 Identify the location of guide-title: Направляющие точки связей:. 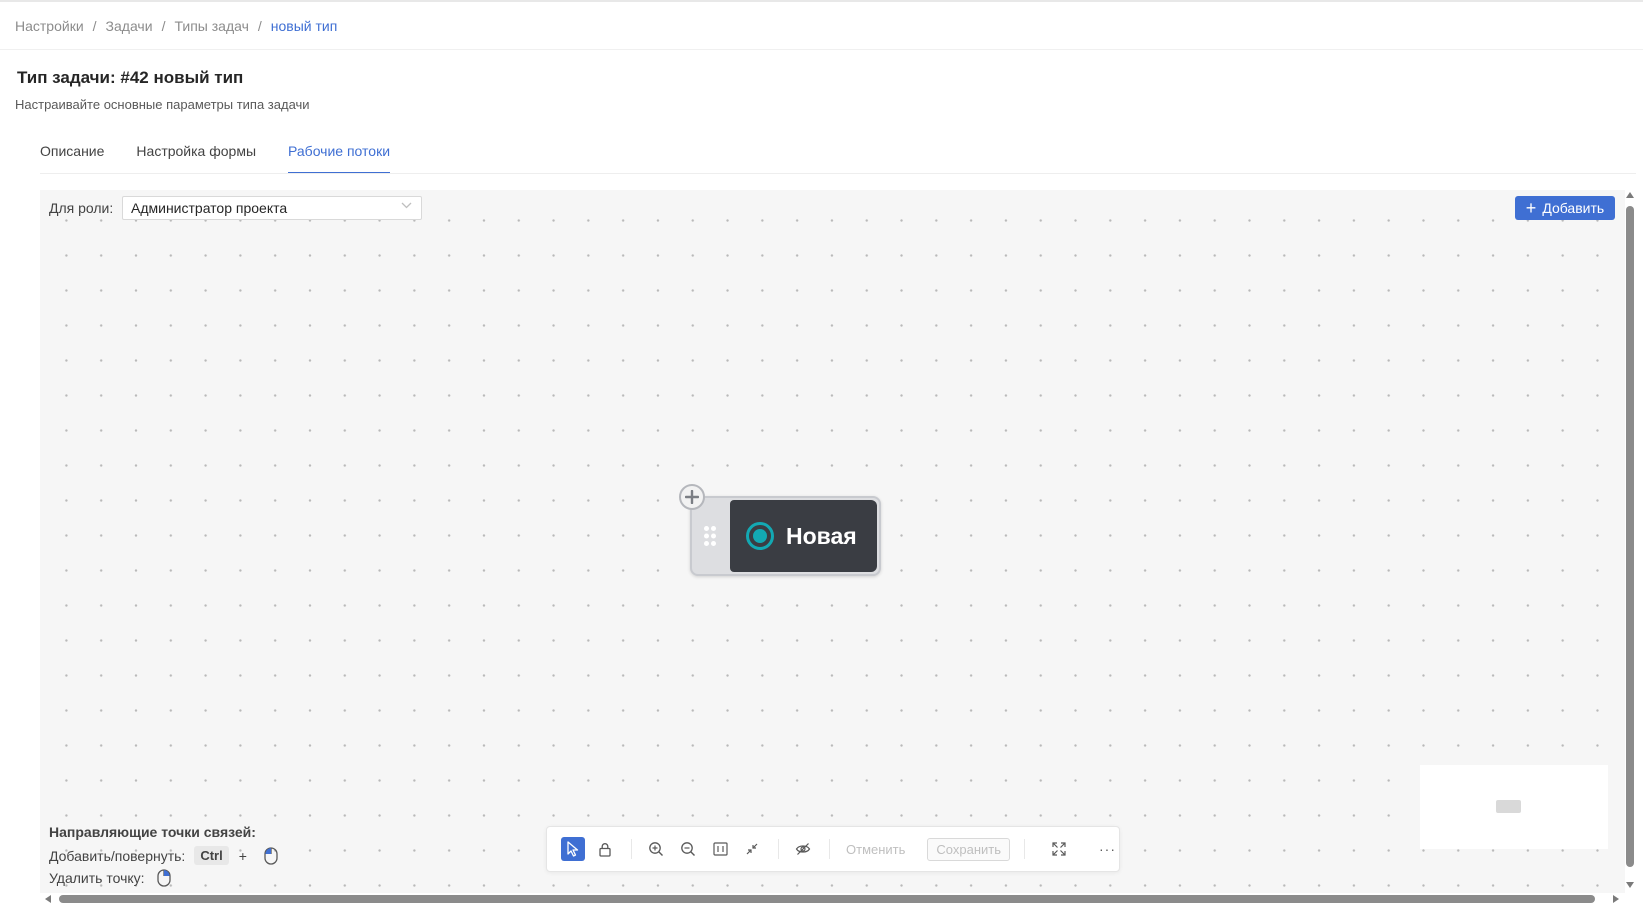
(152, 832).